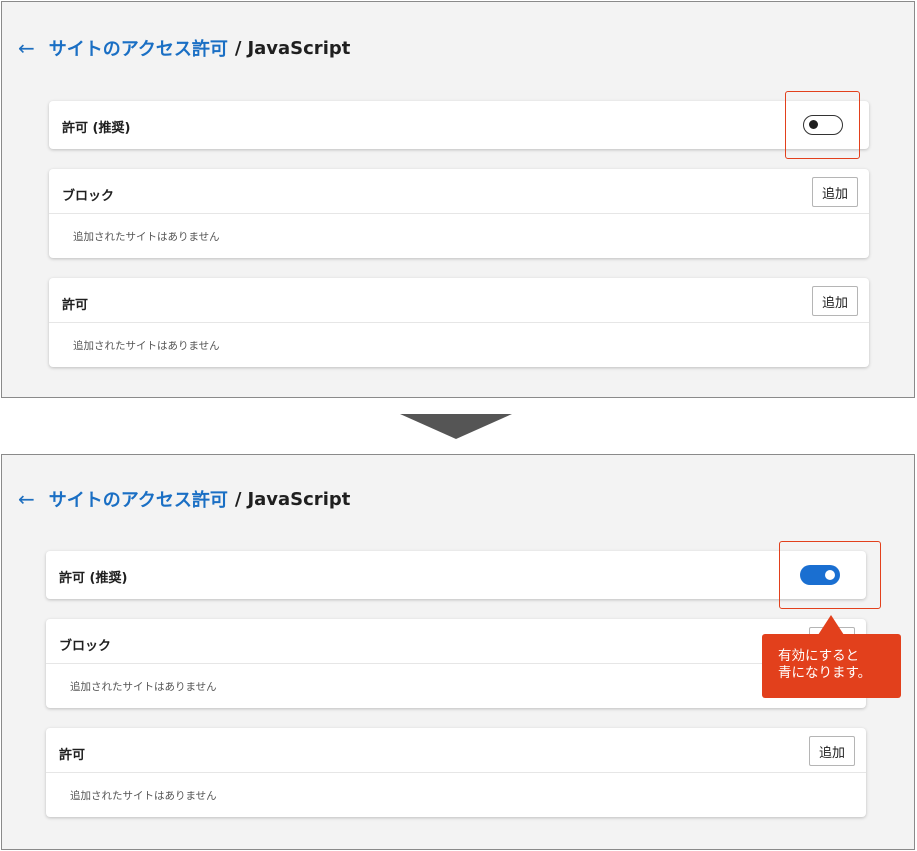  Describe the element at coordinates (825, 673) in the screenshot. I see `callout-line-2: 青になります。` at that location.